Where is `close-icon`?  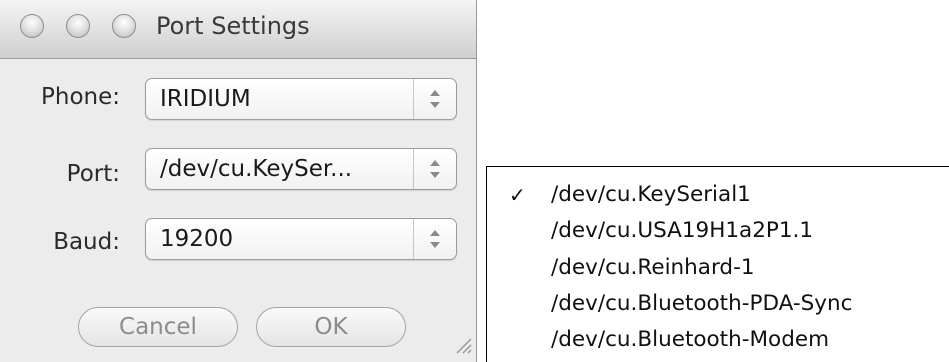 close-icon is located at coordinates (32, 26).